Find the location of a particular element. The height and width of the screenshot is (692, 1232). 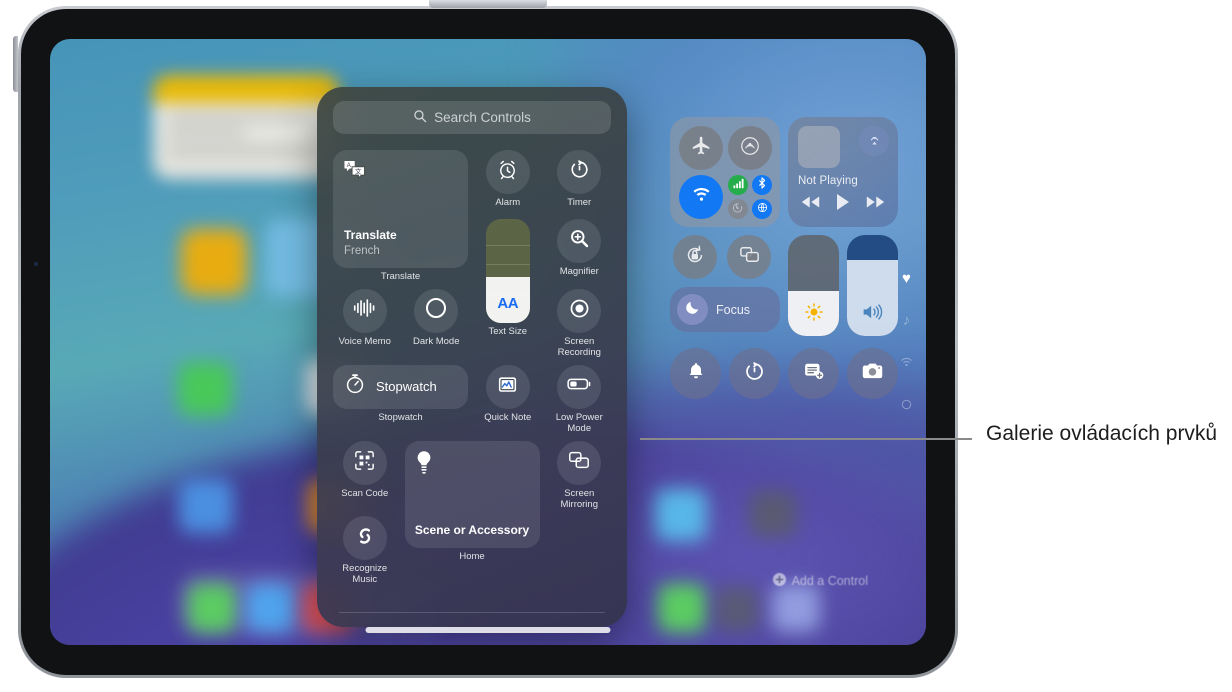

gallery-item-stopwatch: Stopwatch Stopwatch is located at coordinates (400, 399).